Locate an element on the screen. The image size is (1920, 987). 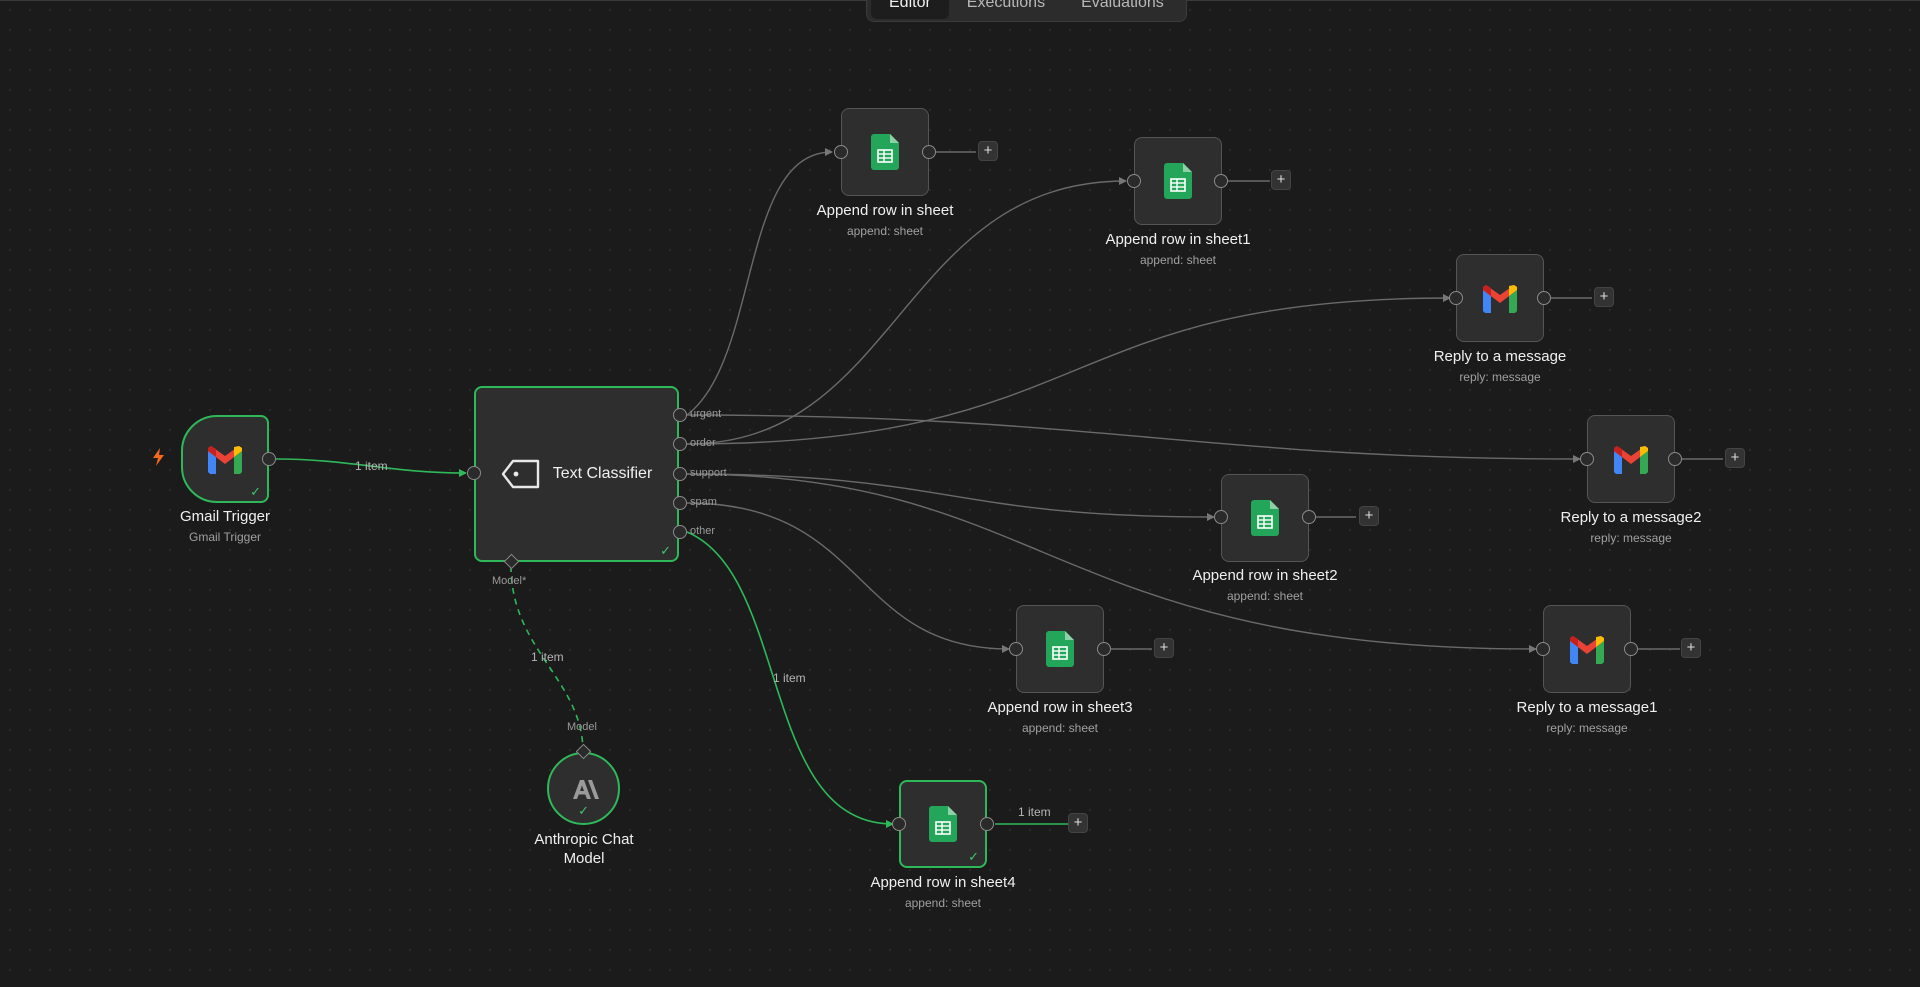
append-row-in-sheet4-title: Append row in sheet4 is located at coordinates (943, 882).